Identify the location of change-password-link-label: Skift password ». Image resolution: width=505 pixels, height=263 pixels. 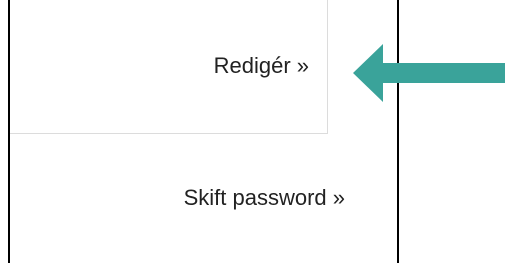
(264, 197).